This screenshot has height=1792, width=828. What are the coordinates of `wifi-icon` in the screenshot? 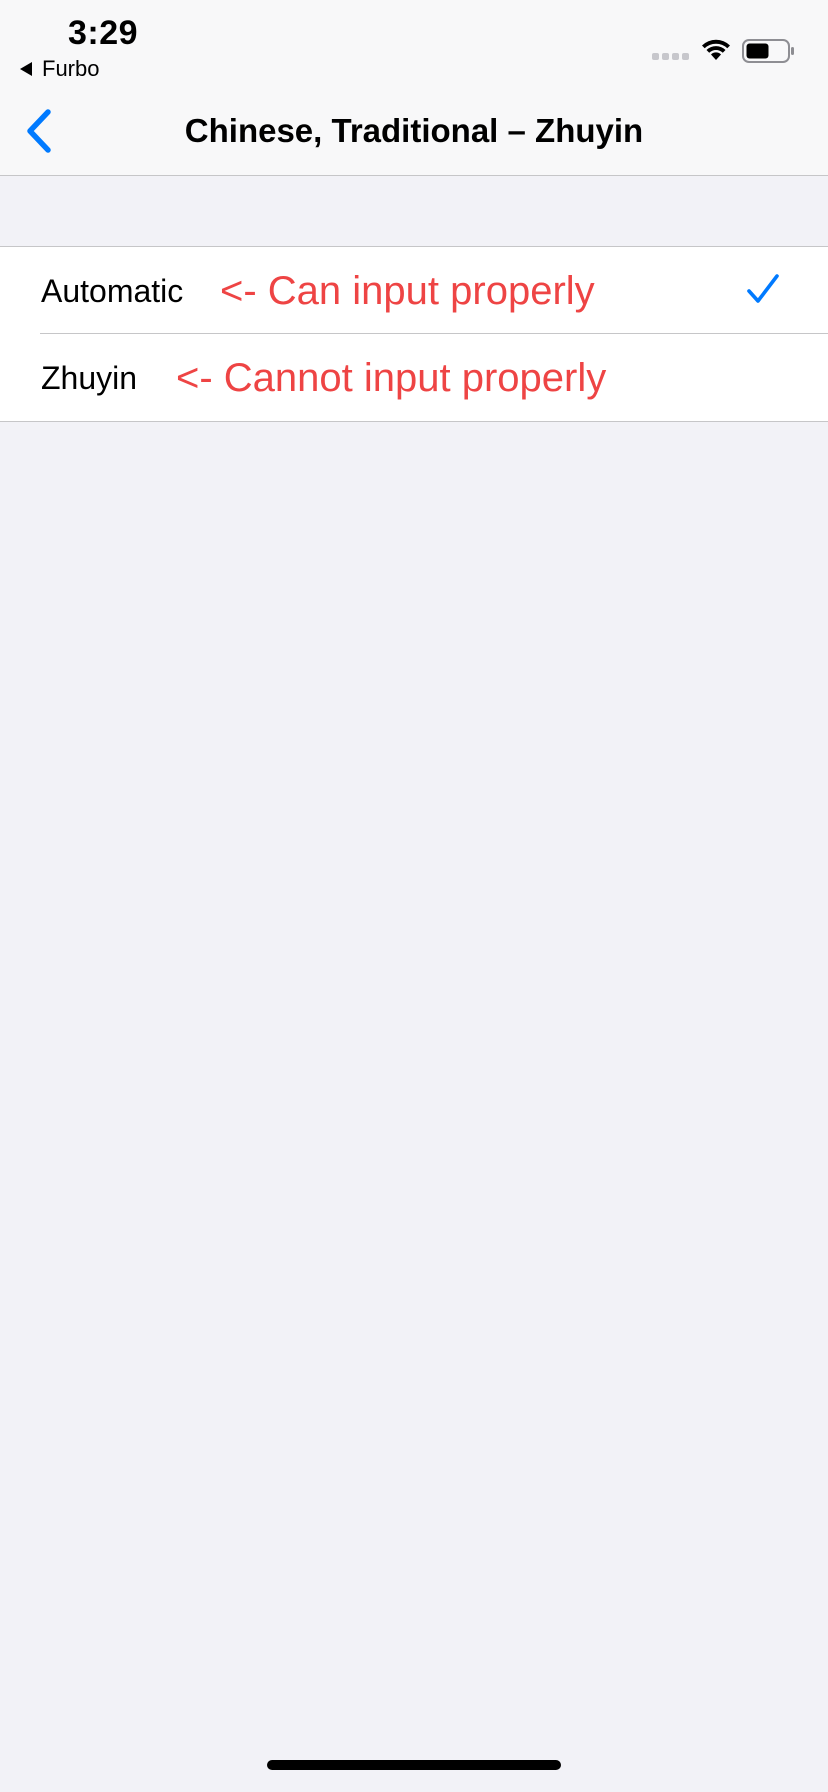 It's located at (716, 49).